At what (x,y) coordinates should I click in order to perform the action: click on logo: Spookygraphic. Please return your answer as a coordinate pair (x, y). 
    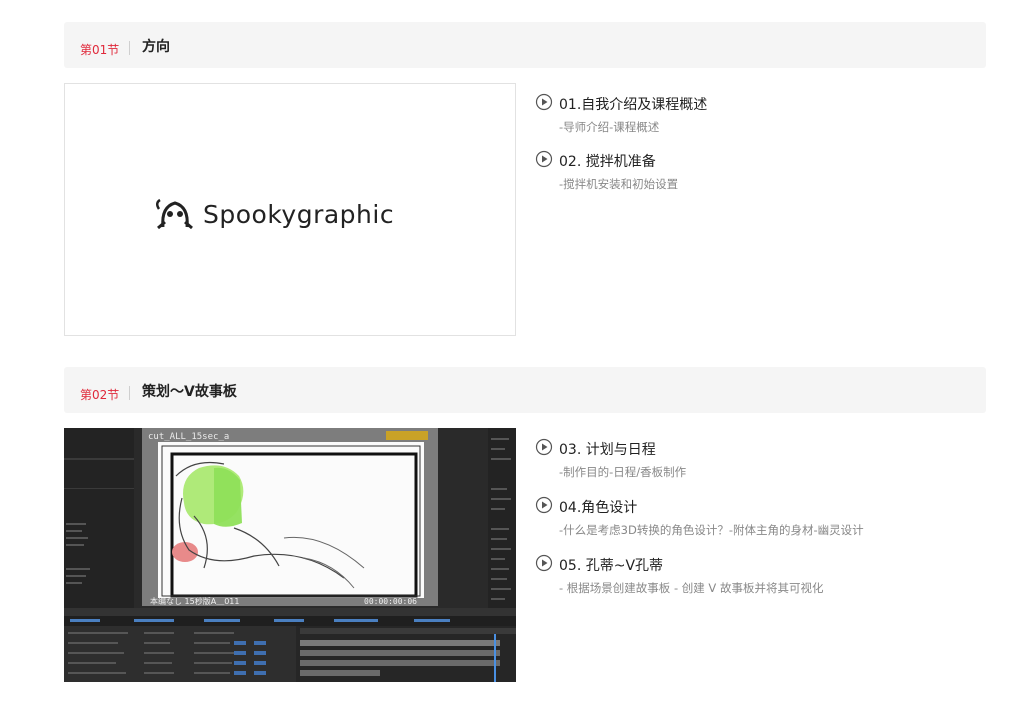
    Looking at the image, I should click on (274, 214).